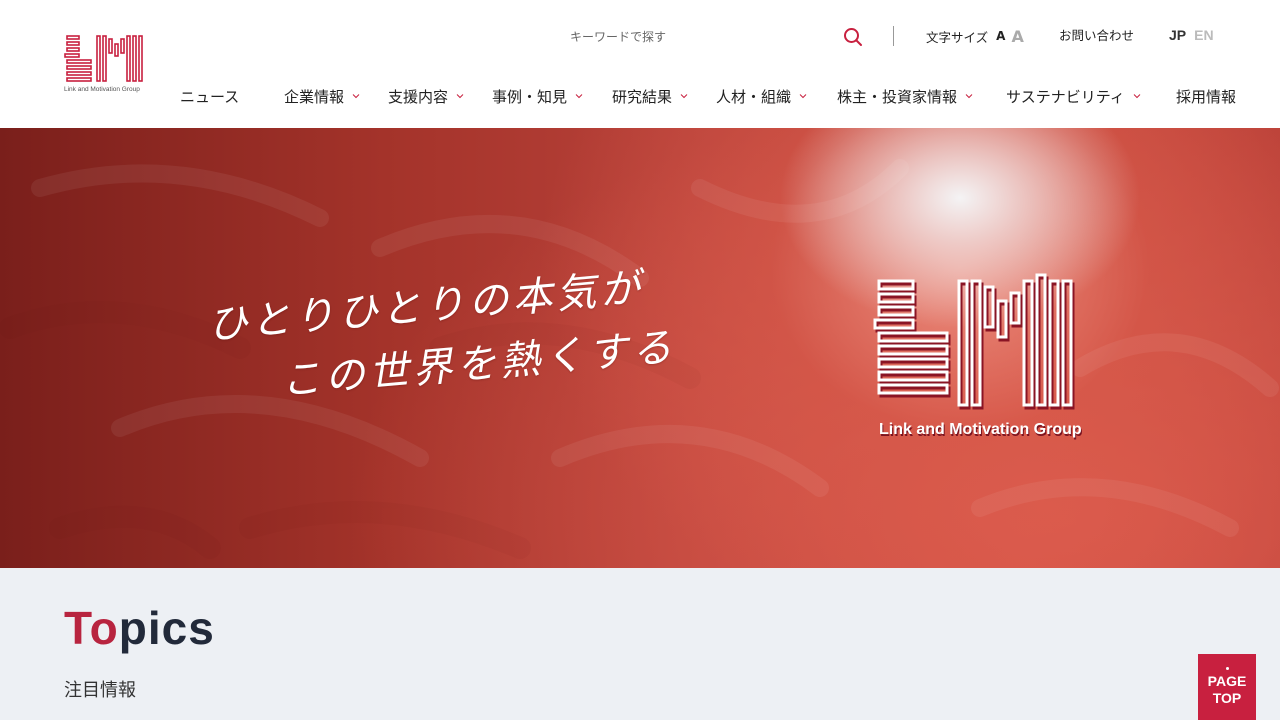 The width and height of the screenshot is (1280, 720). I want to click on nav-item-label: サステナビリティ, so click(1065, 96).